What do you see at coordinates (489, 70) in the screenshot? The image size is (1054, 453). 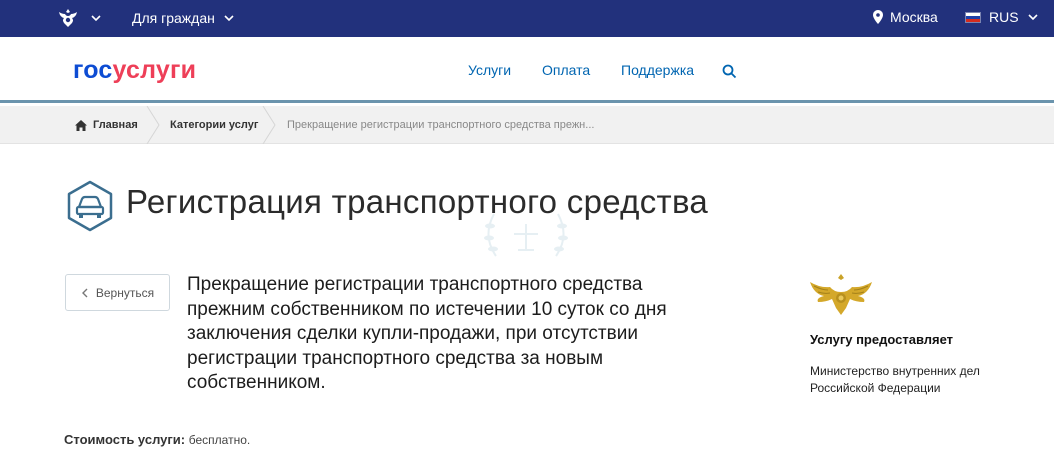 I see `nav-services: Услуги` at bounding box center [489, 70].